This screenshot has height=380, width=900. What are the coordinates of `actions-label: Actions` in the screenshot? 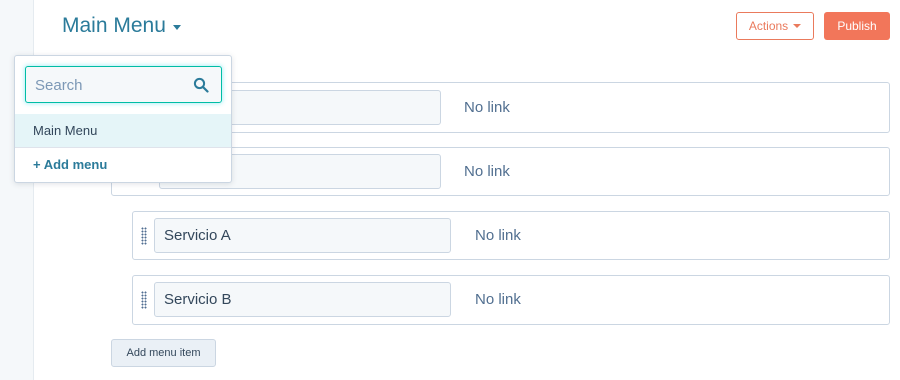 It's located at (768, 26).